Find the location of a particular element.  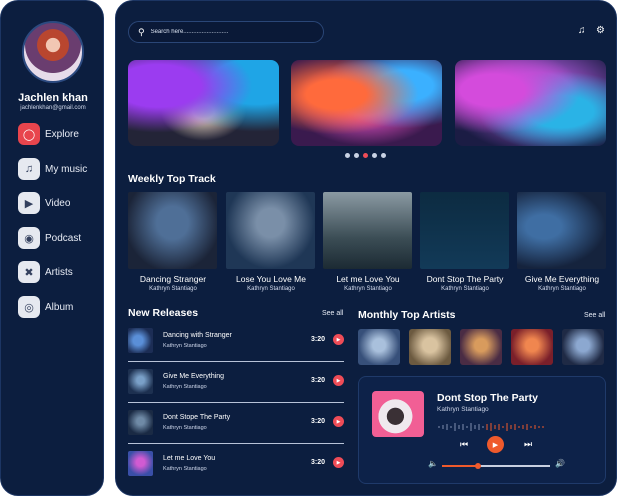

new-releases-title: New Releases is located at coordinates (163, 313).